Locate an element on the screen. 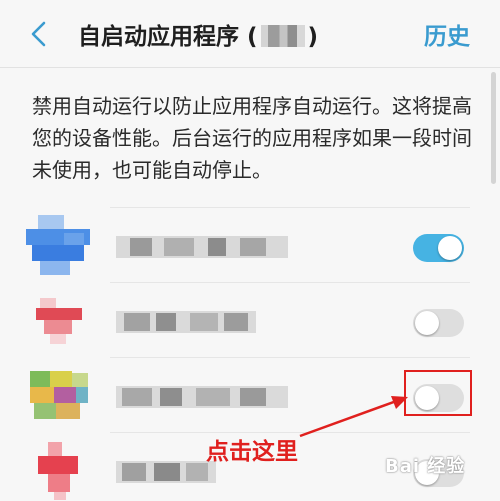  scrollbar is located at coordinates (493, 128).